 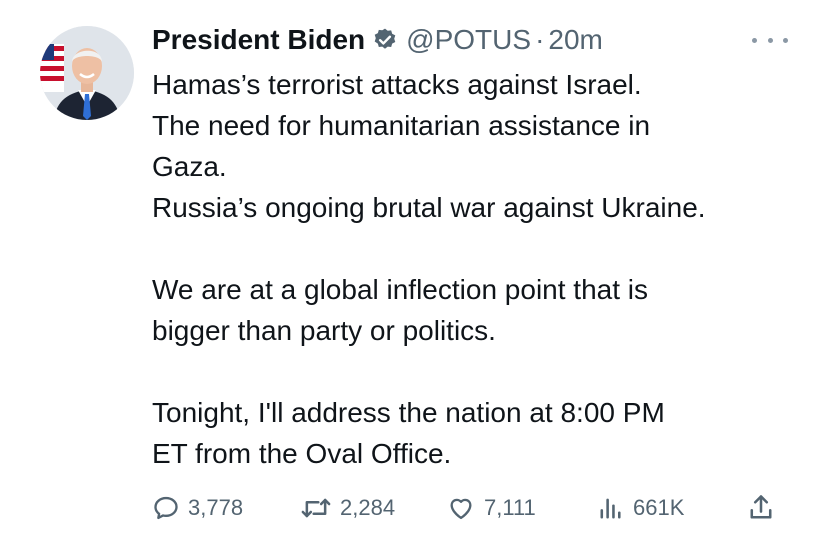 I want to click on tweet-line: Gaza., so click(x=189, y=166).